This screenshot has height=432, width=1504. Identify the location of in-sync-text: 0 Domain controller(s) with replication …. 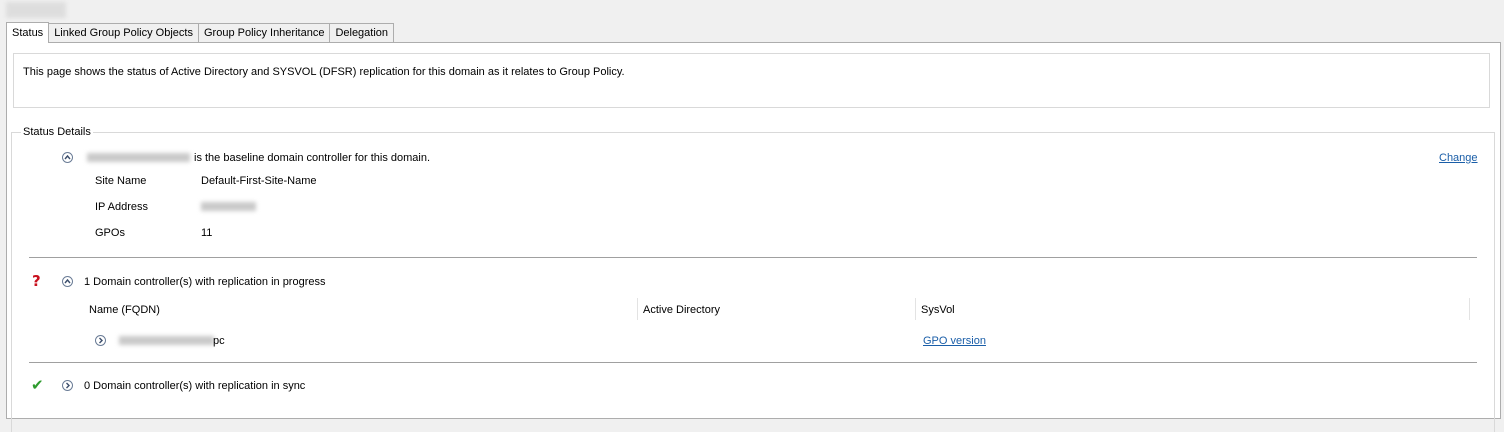
(195, 386).